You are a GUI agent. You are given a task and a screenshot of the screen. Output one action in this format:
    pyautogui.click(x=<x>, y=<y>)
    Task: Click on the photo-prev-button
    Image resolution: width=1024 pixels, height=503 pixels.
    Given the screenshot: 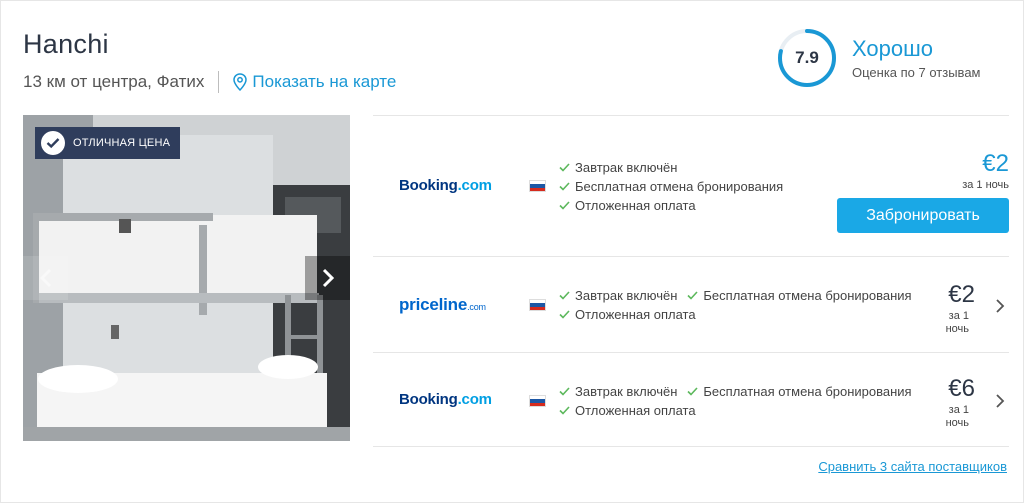 What is the action you would take?
    pyautogui.click(x=45, y=278)
    